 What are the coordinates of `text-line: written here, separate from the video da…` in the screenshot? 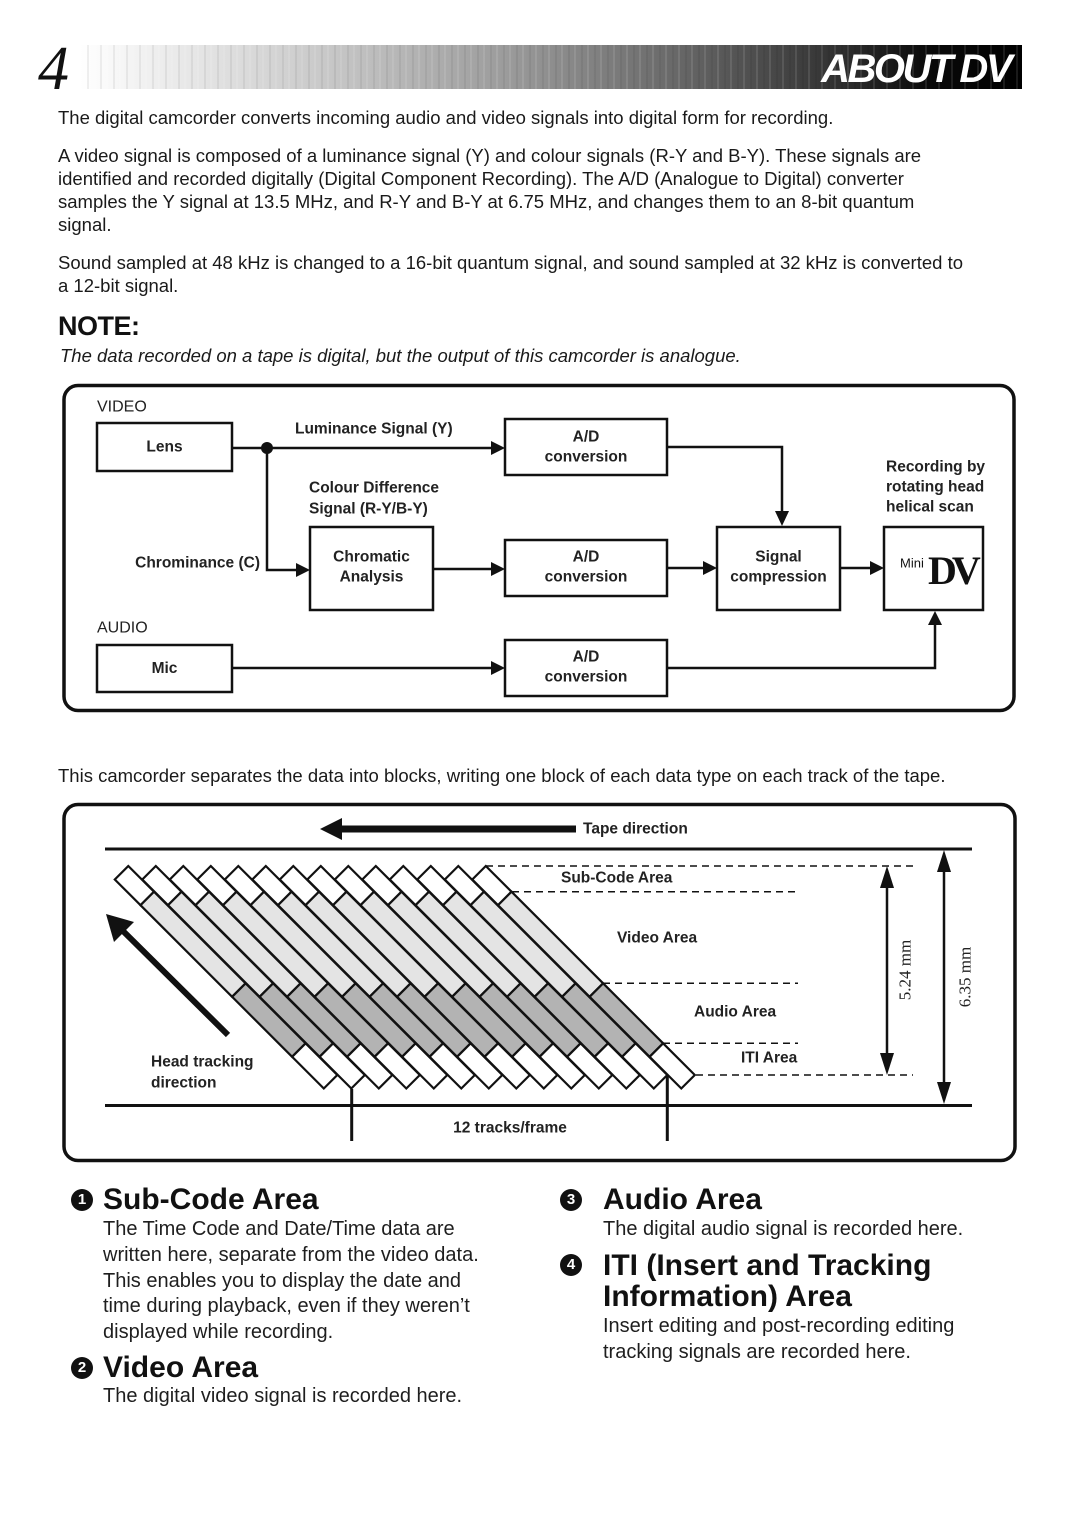 It's located at (291, 1254).